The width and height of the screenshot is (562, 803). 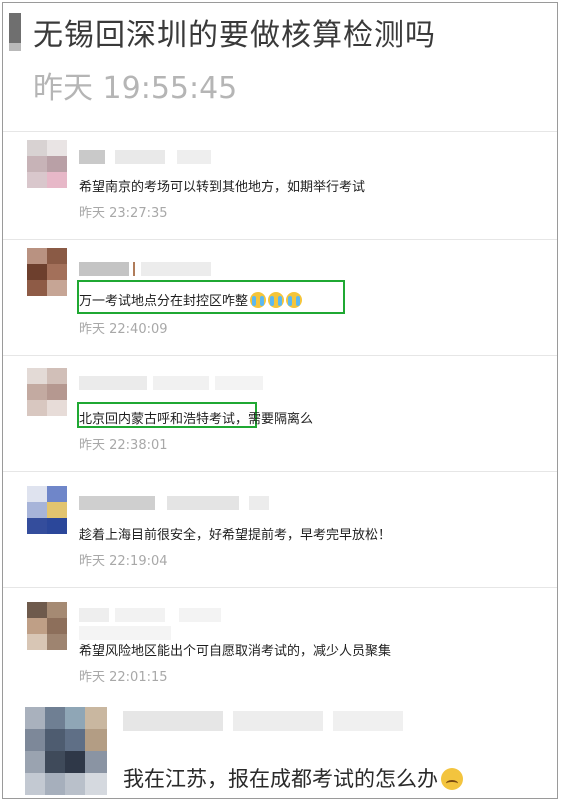 I want to click on comment-text-rest: ，需要隔离么, so click(x=274, y=419).